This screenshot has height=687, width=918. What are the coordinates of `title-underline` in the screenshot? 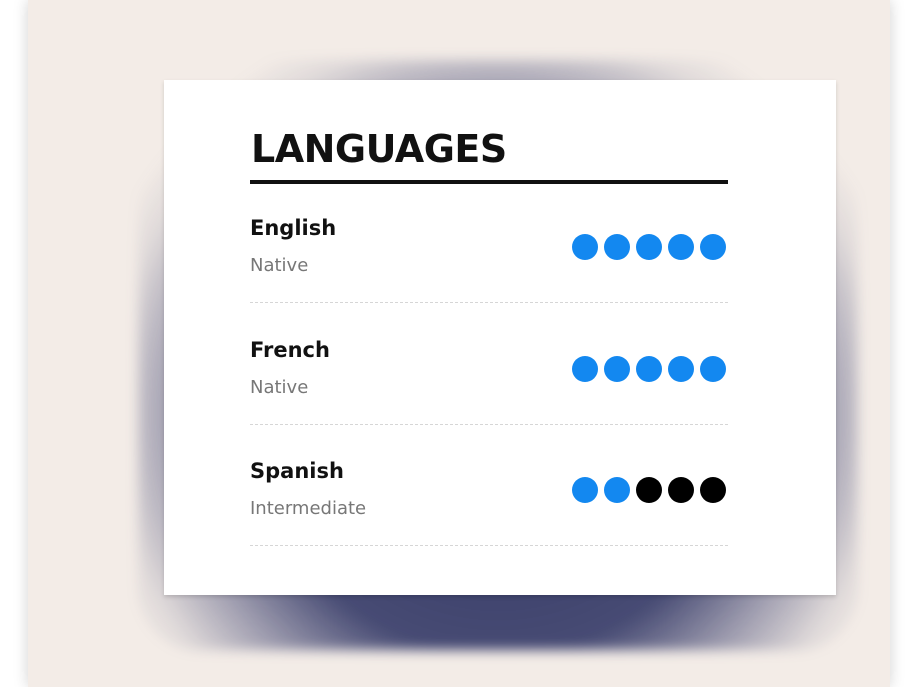 It's located at (489, 182).